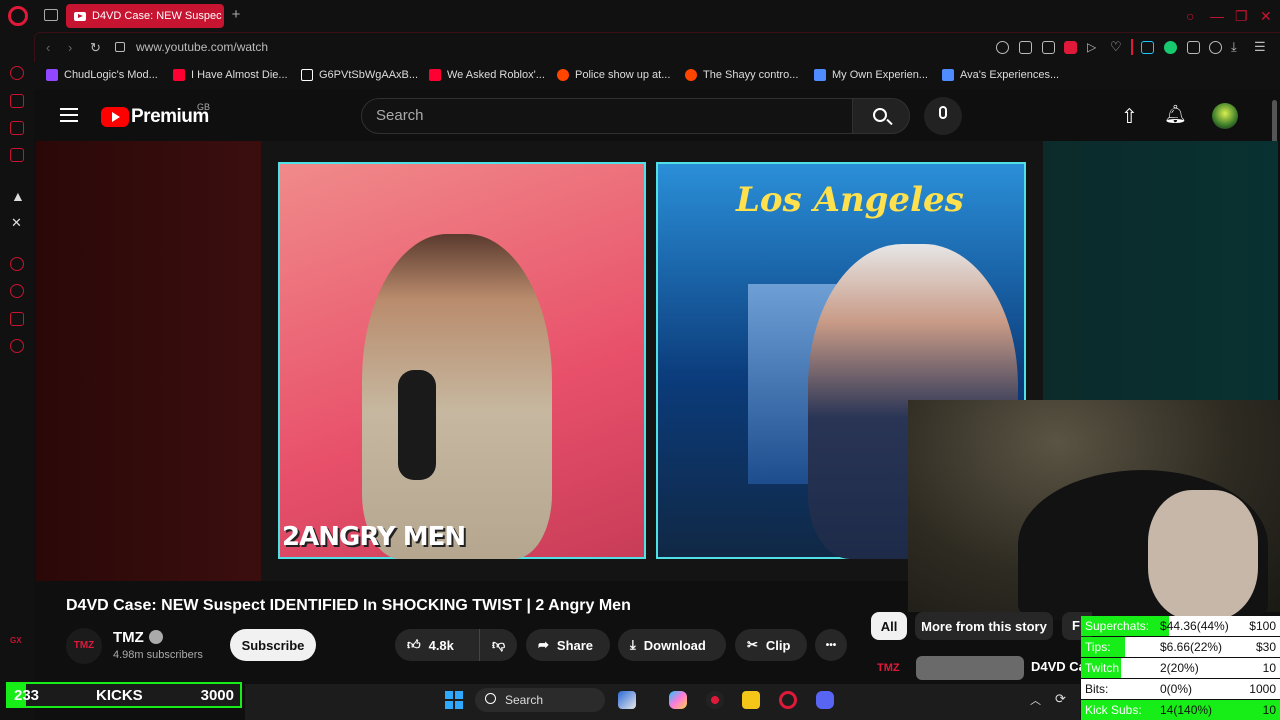  What do you see at coordinates (1098, 647) in the screenshot?
I see `goal-label: Tips:` at bounding box center [1098, 647].